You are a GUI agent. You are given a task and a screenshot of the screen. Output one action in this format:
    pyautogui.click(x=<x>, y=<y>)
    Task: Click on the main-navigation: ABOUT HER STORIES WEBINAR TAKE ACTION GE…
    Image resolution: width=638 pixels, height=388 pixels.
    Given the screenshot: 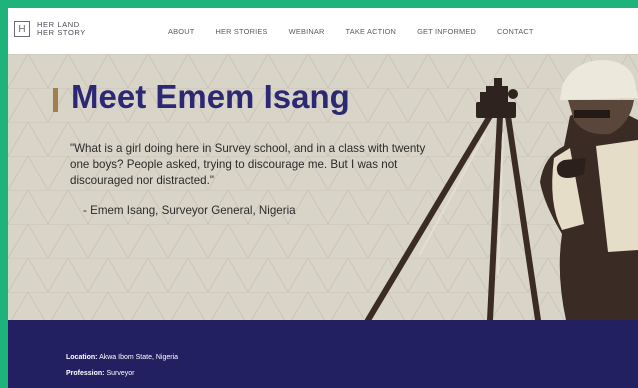 What is the action you would take?
    pyautogui.click(x=361, y=31)
    